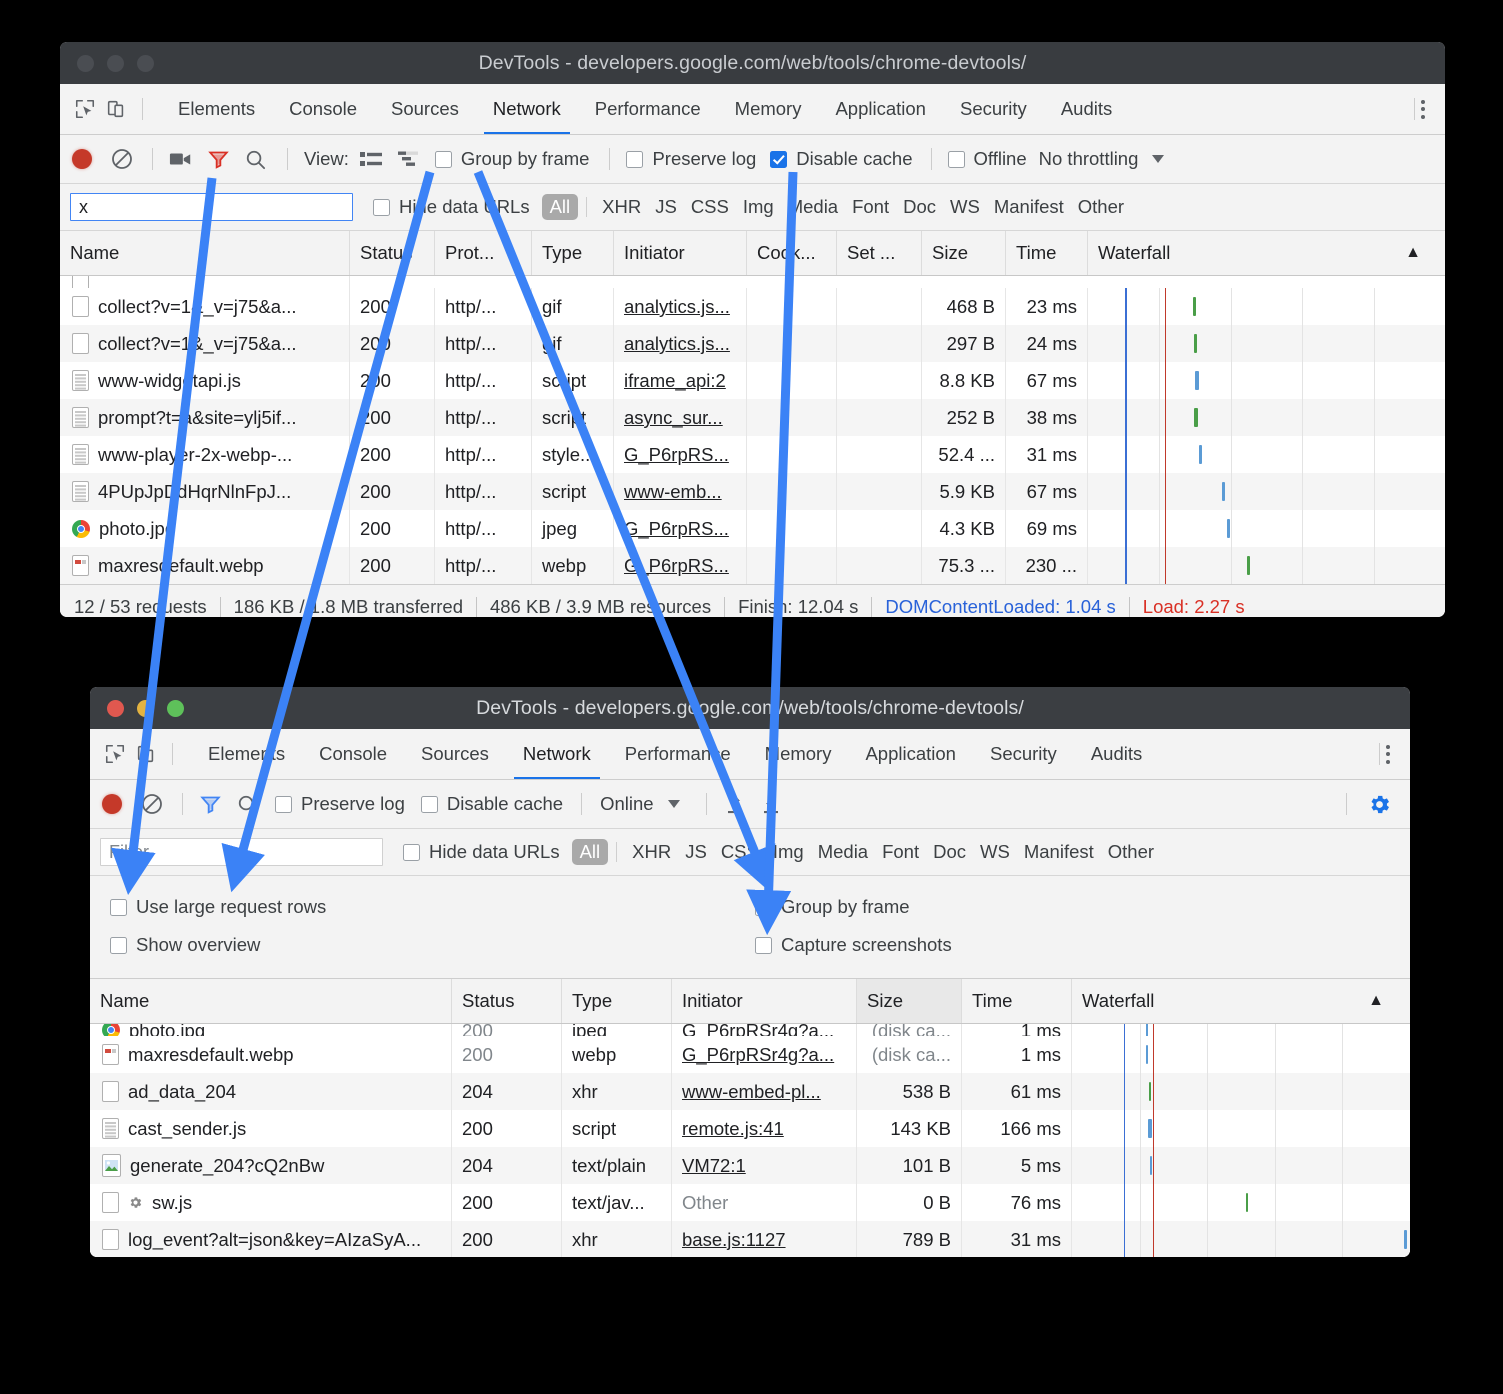 The height and width of the screenshot is (1394, 1503). Describe the element at coordinates (185, 945) in the screenshot. I see `show-overview-checkbox: Show overview` at that location.